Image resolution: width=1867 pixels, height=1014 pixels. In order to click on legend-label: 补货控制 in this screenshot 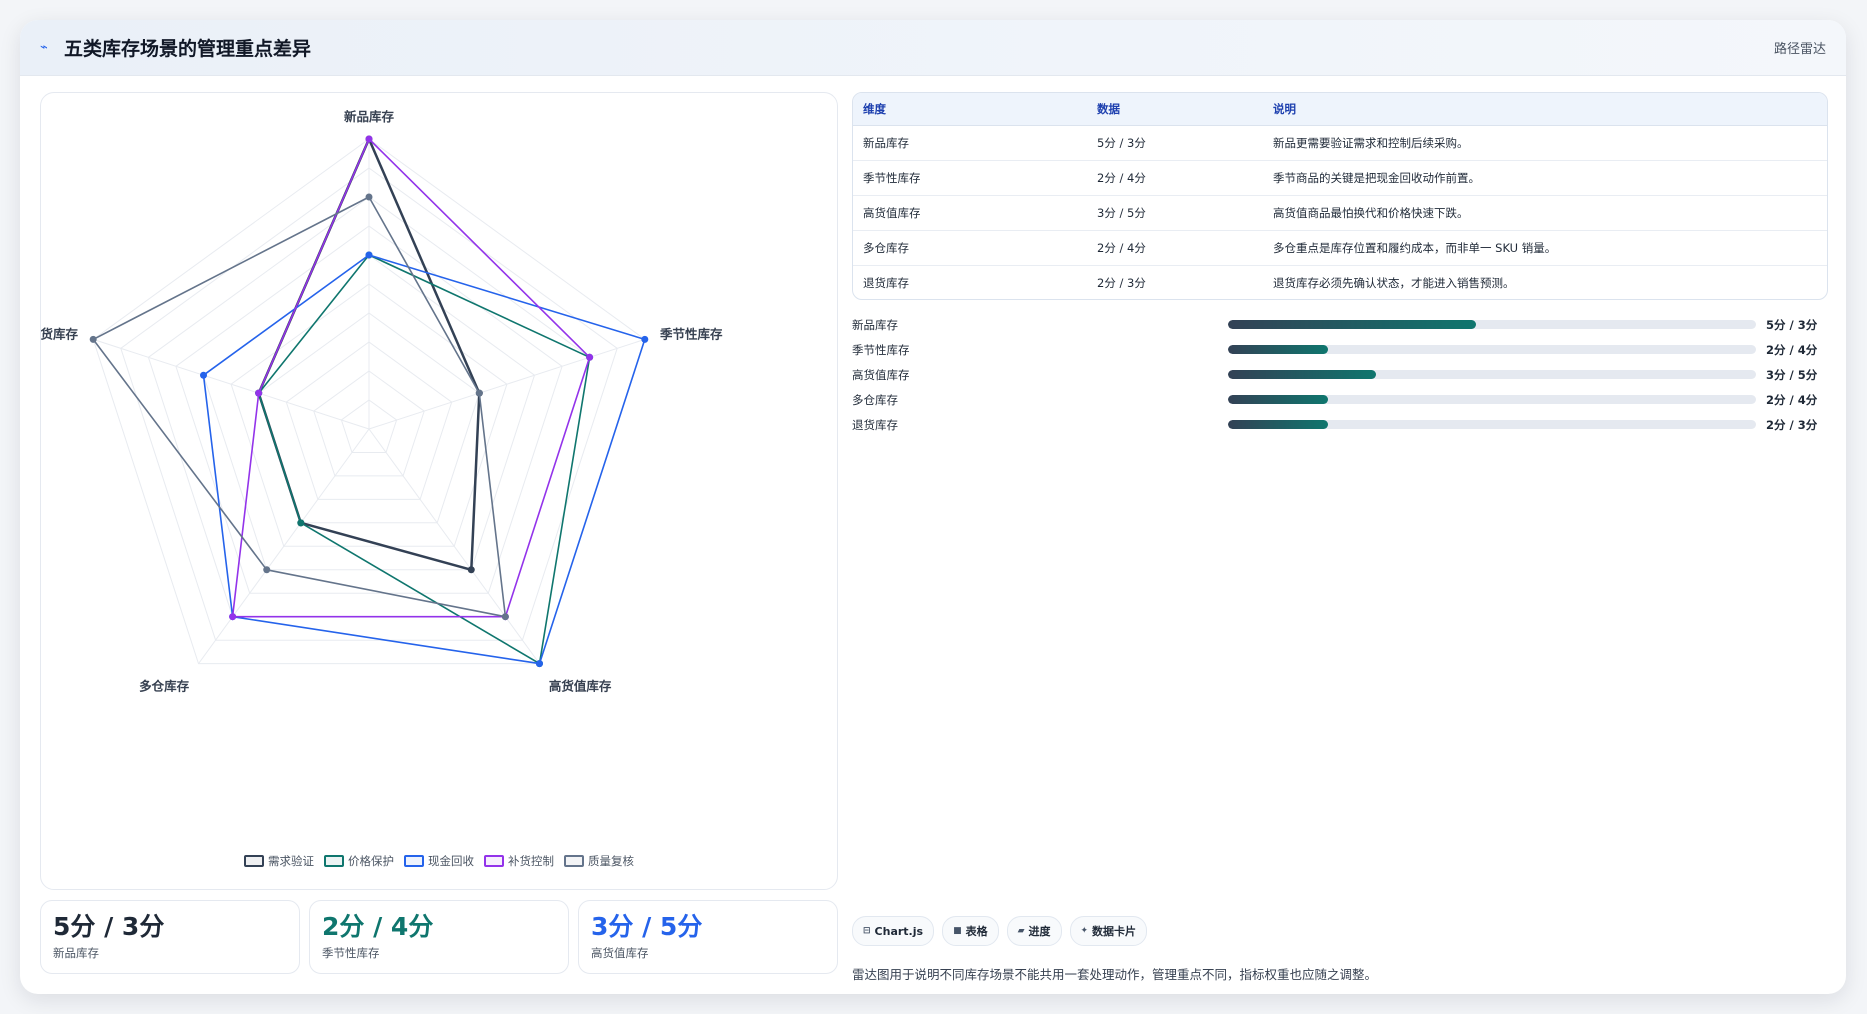, I will do `click(531, 861)`.